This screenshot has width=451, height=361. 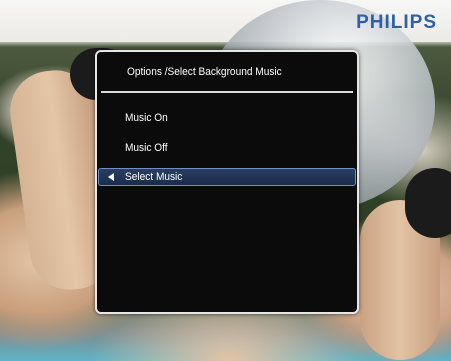 I want to click on dialog-title: Options /Select Background Music, so click(x=204, y=72).